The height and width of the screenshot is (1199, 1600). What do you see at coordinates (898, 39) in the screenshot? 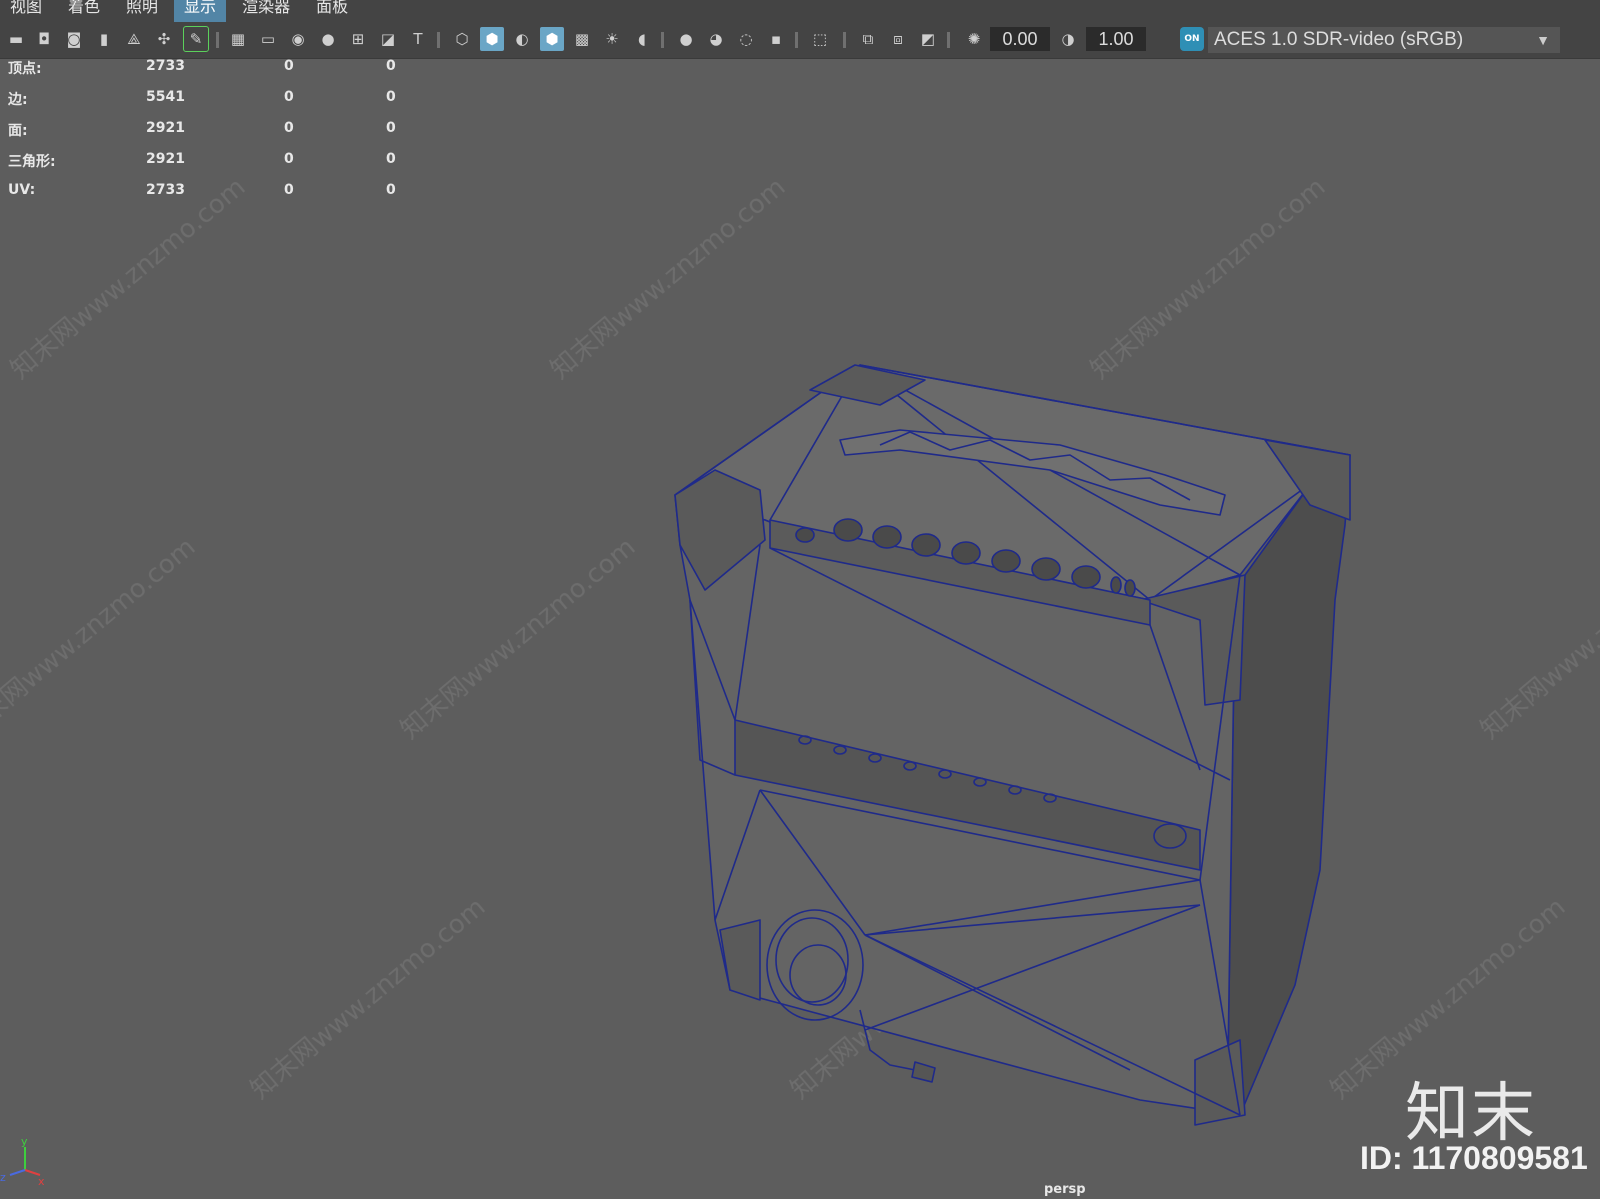
I see `xray-active-icon: ⧈` at bounding box center [898, 39].